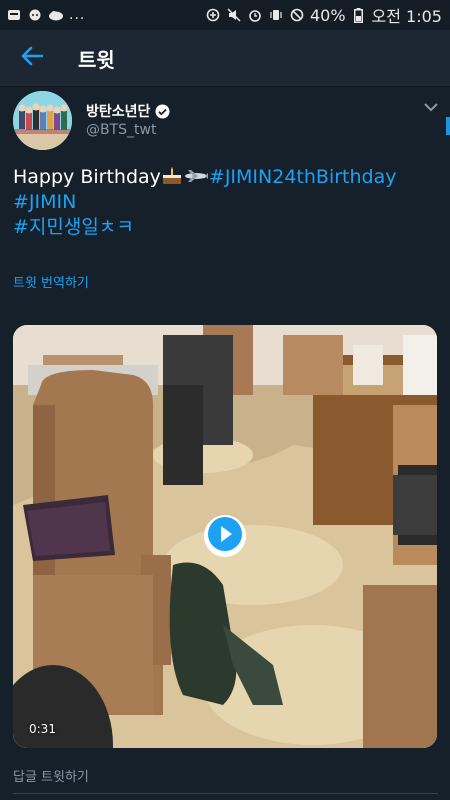 The height and width of the screenshot is (800, 450). What do you see at coordinates (448, 126) in the screenshot?
I see `scroll-indicator` at bounding box center [448, 126].